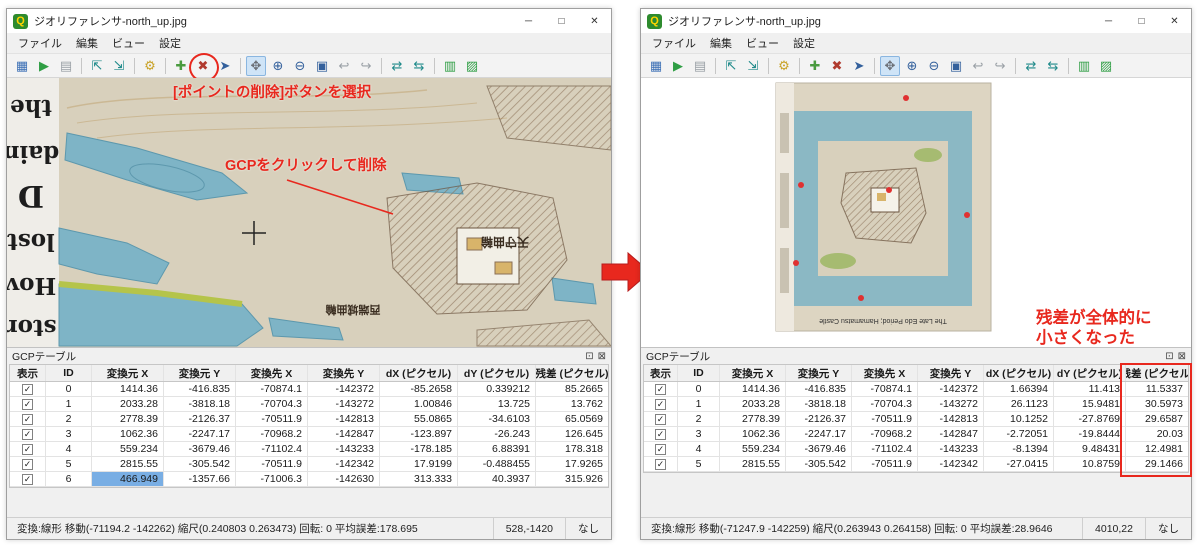 This screenshot has width=1200, height=548. What do you see at coordinates (419, 464) in the screenshot?
I see `gcp-cell: 17.9199` at bounding box center [419, 464].